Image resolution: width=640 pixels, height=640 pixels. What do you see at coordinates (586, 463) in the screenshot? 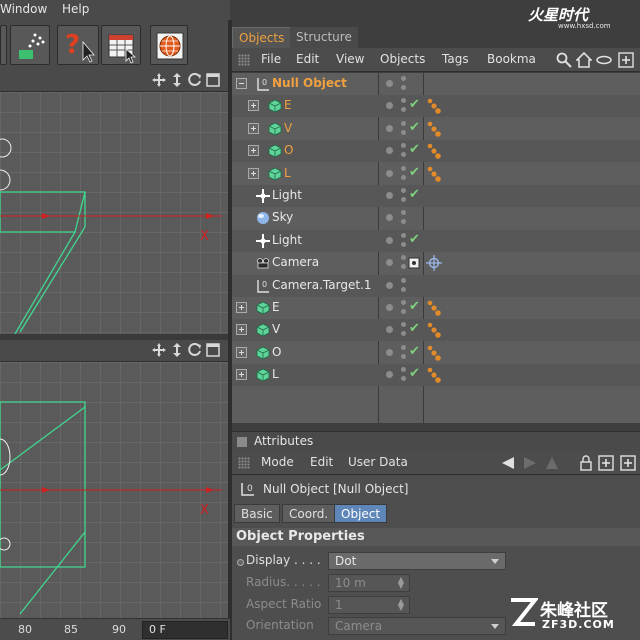
I see `lock-icon` at bounding box center [586, 463].